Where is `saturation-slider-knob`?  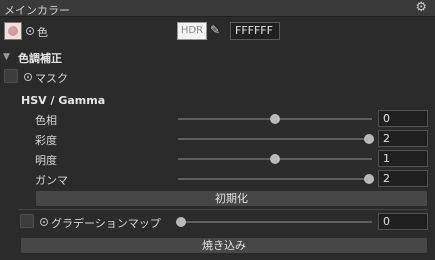 saturation-slider-knob is located at coordinates (369, 139).